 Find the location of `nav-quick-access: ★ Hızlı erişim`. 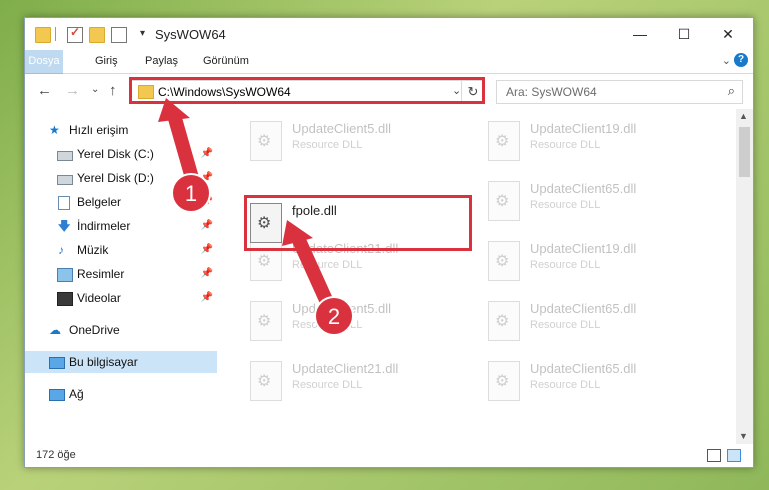

nav-quick-access: ★ Hızlı erişim is located at coordinates (121, 130).